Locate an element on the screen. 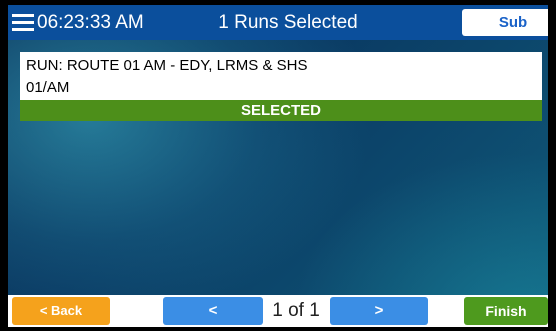 This screenshot has width=556, height=331. hamburger-menu-icon is located at coordinates (23, 22).